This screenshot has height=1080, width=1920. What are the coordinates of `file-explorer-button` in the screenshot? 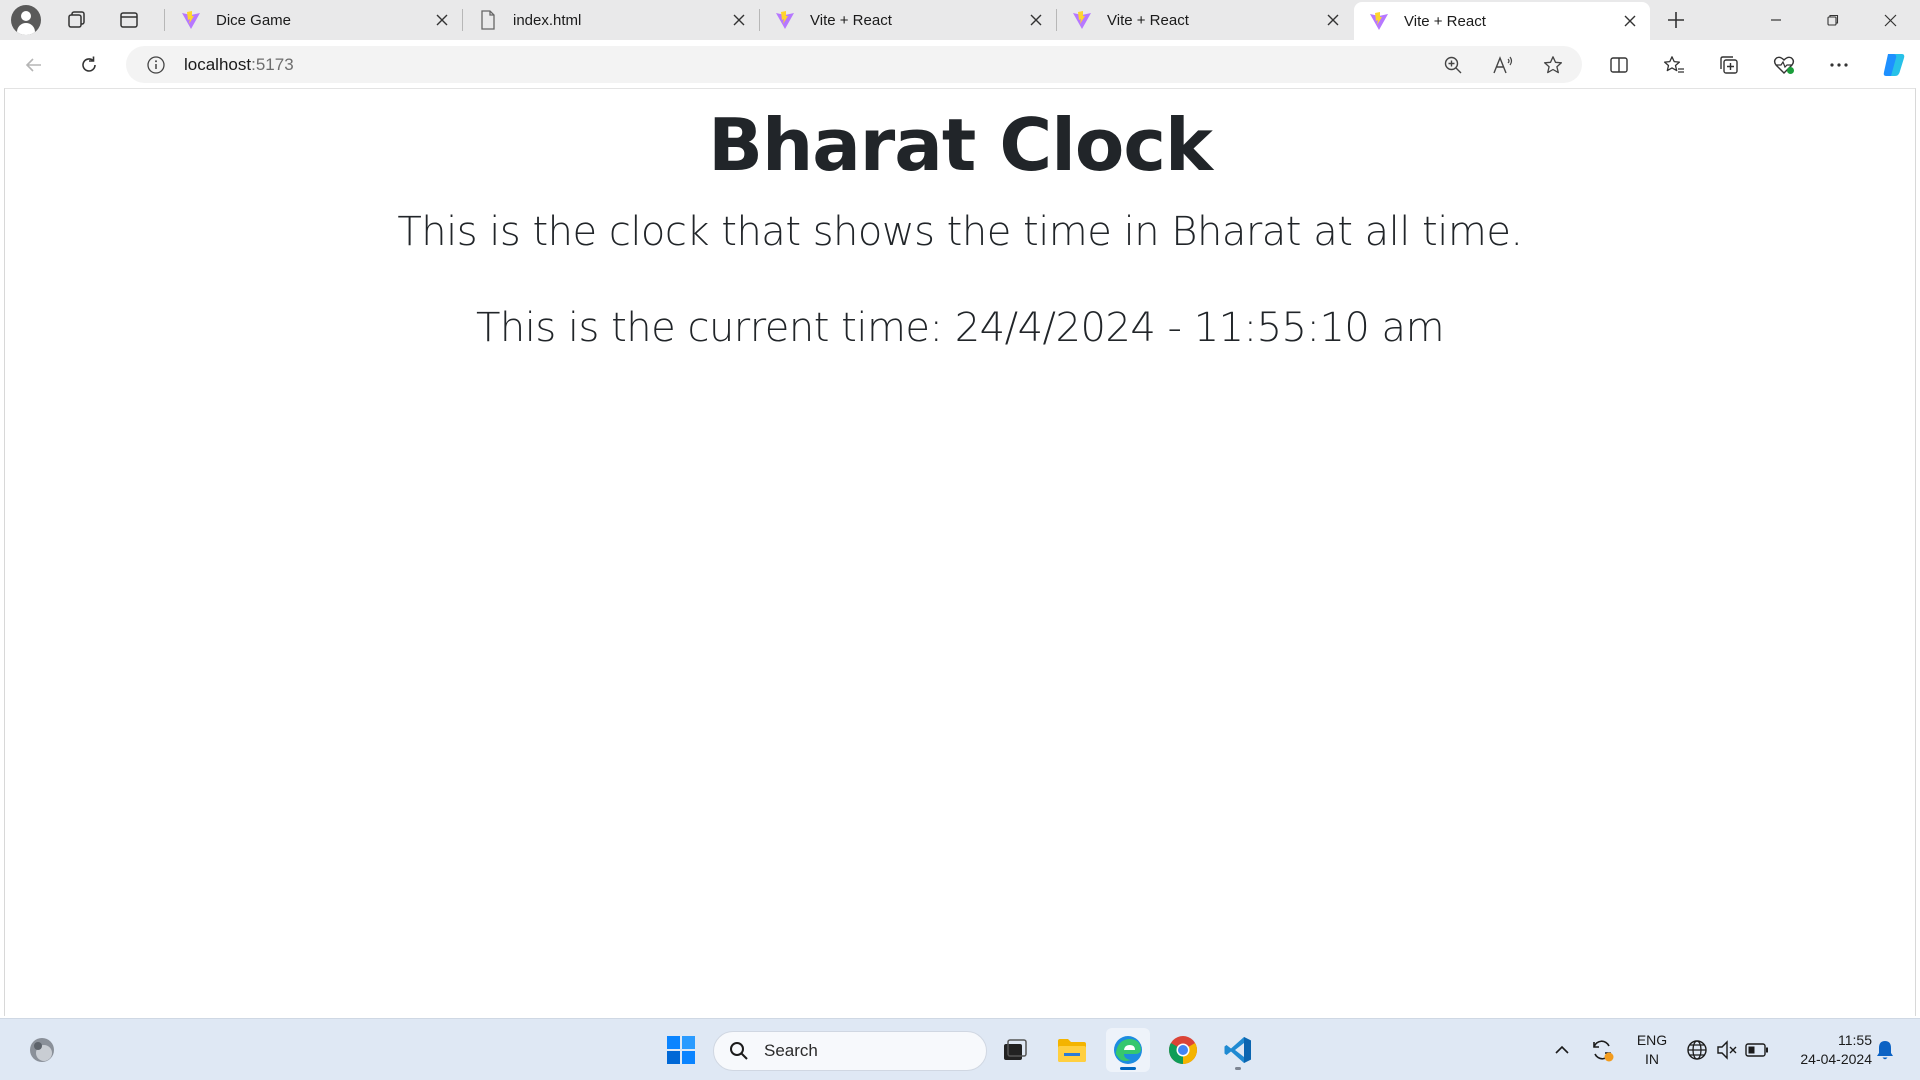 It's located at (1072, 1050).